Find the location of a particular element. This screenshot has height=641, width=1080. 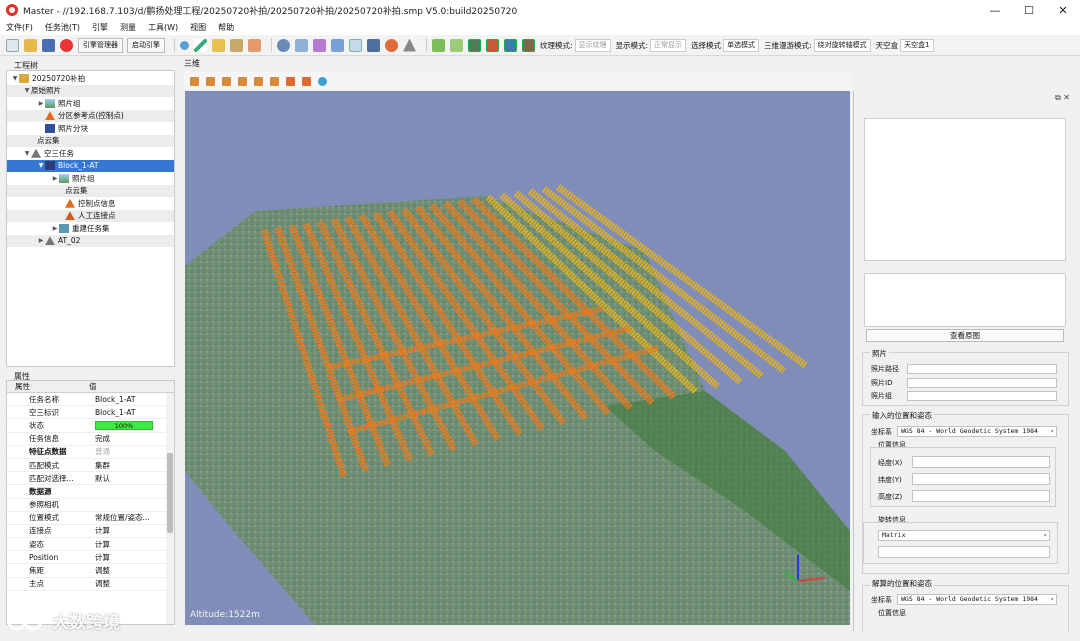

view-top-icon is located at coordinates (258, 81).